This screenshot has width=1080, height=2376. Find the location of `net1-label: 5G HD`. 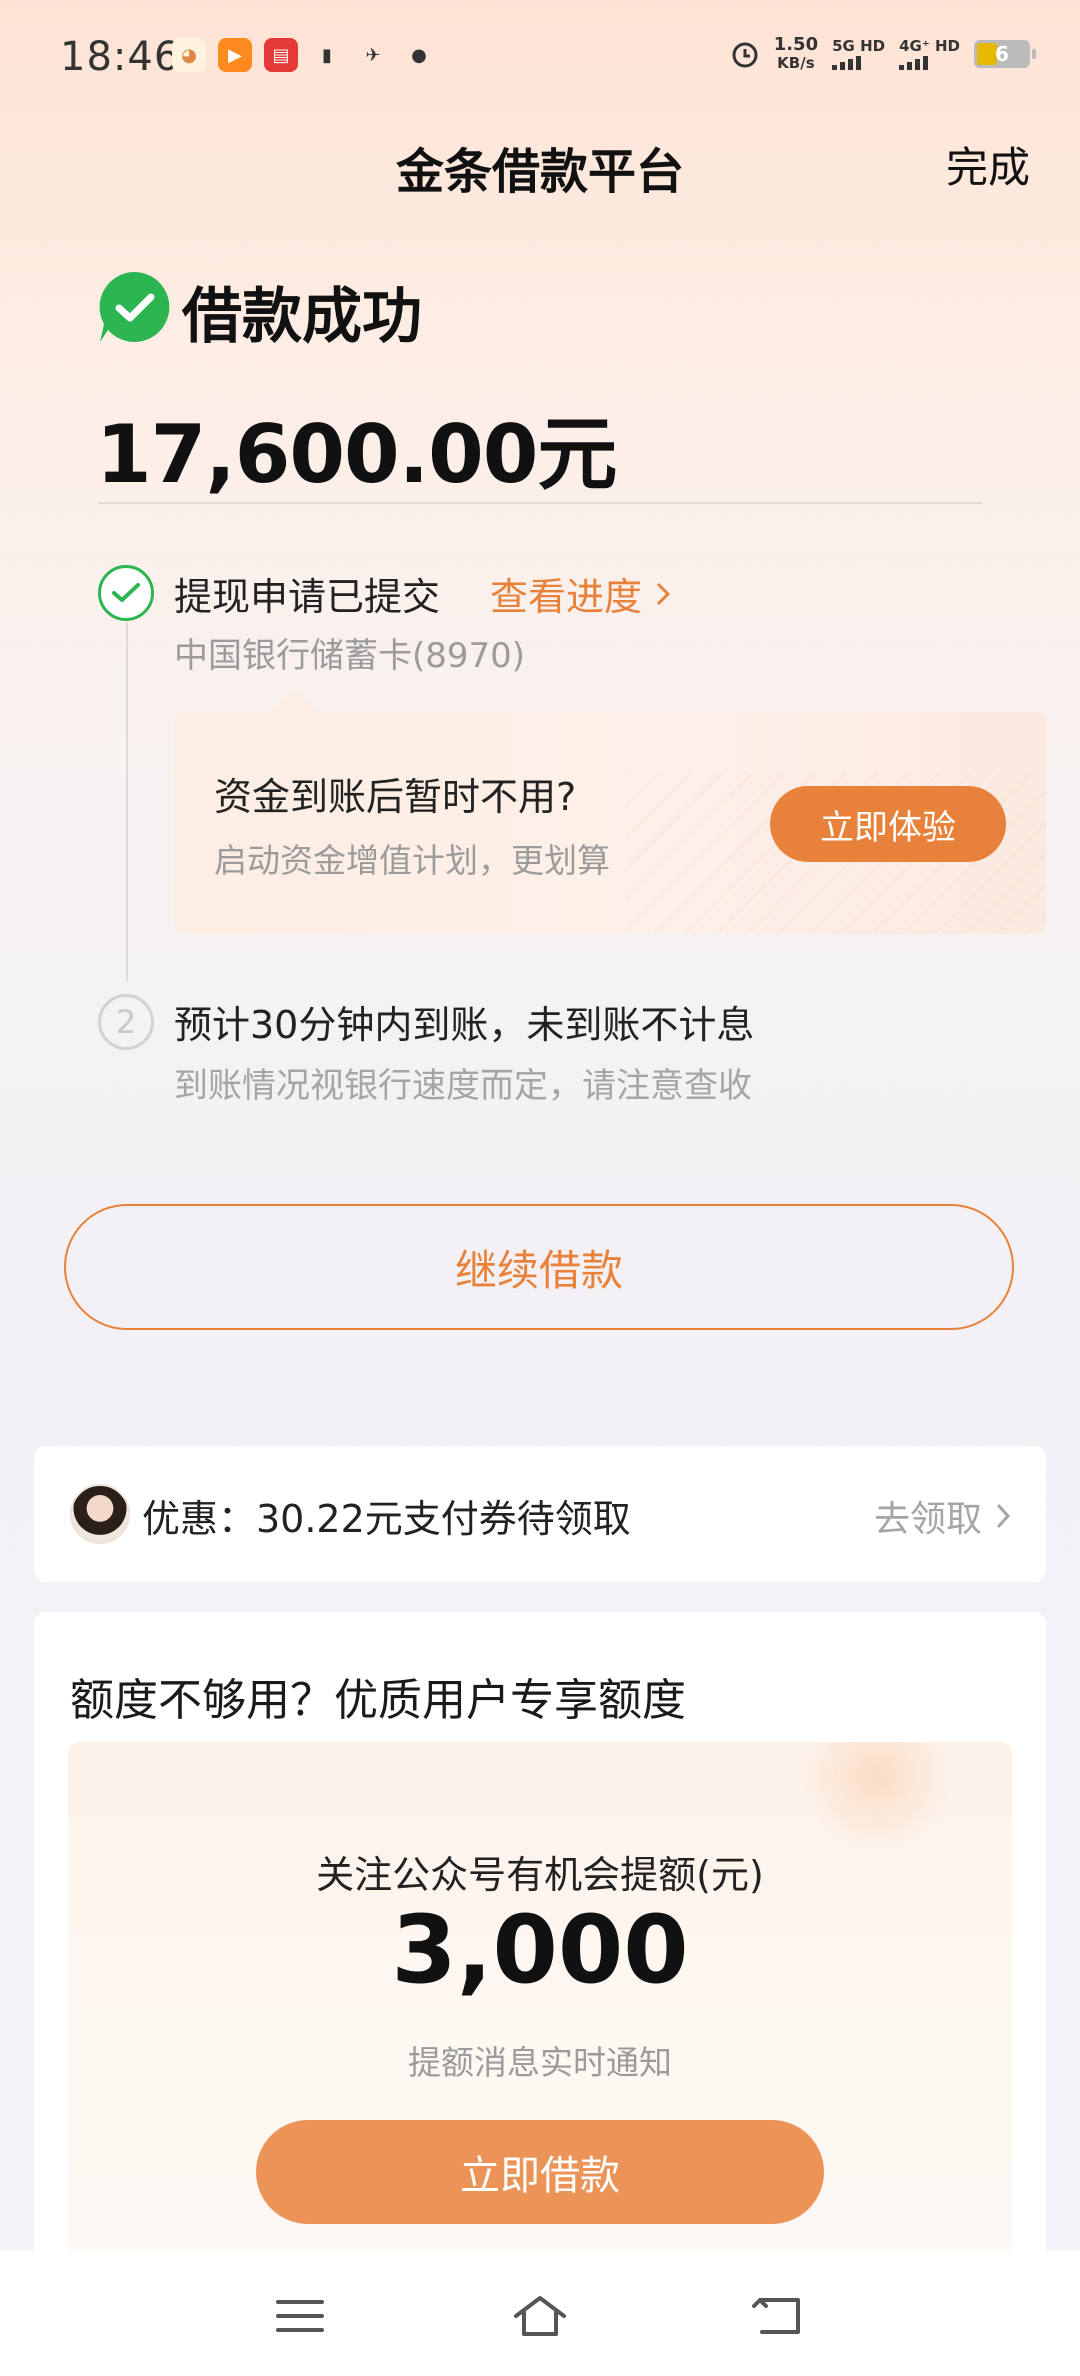

net1-label: 5G HD is located at coordinates (859, 46).